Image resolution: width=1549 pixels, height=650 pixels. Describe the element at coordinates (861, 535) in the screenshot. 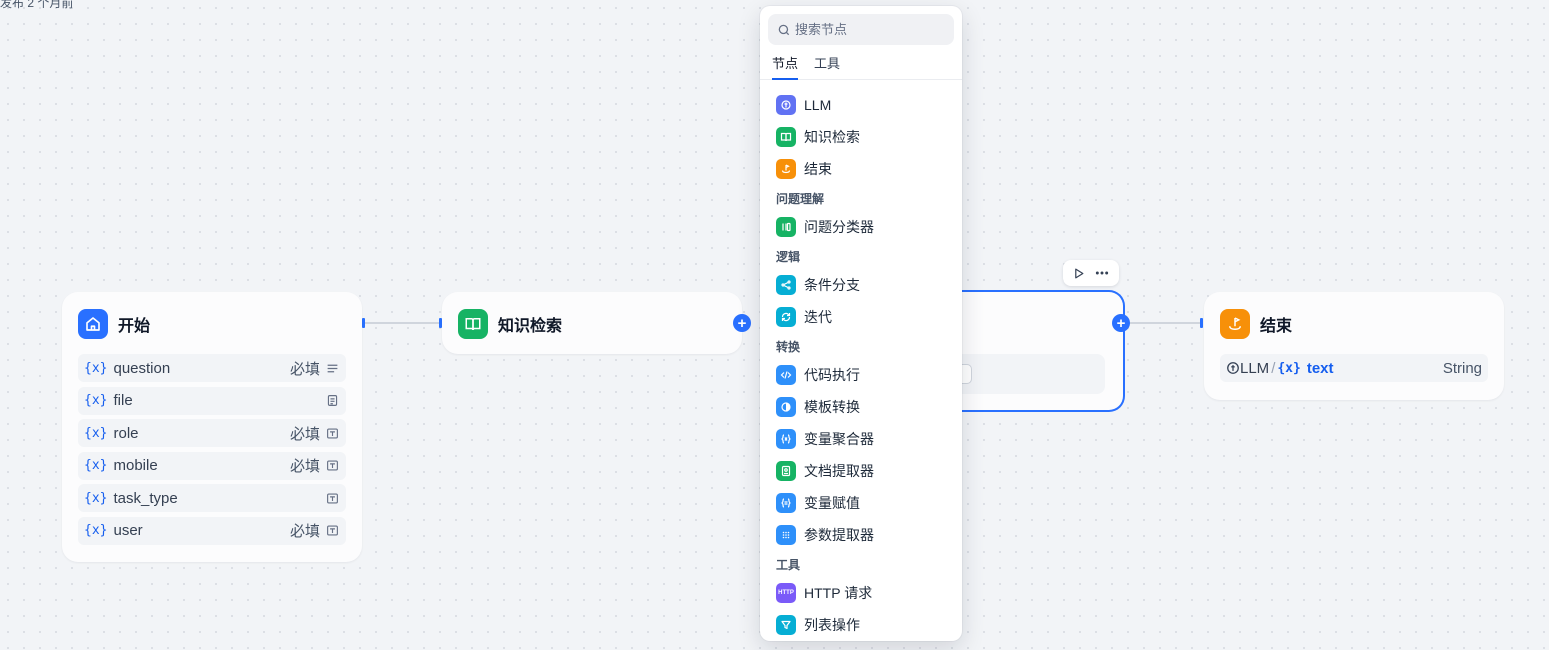

I see `menu-item: 参数提取器` at that location.